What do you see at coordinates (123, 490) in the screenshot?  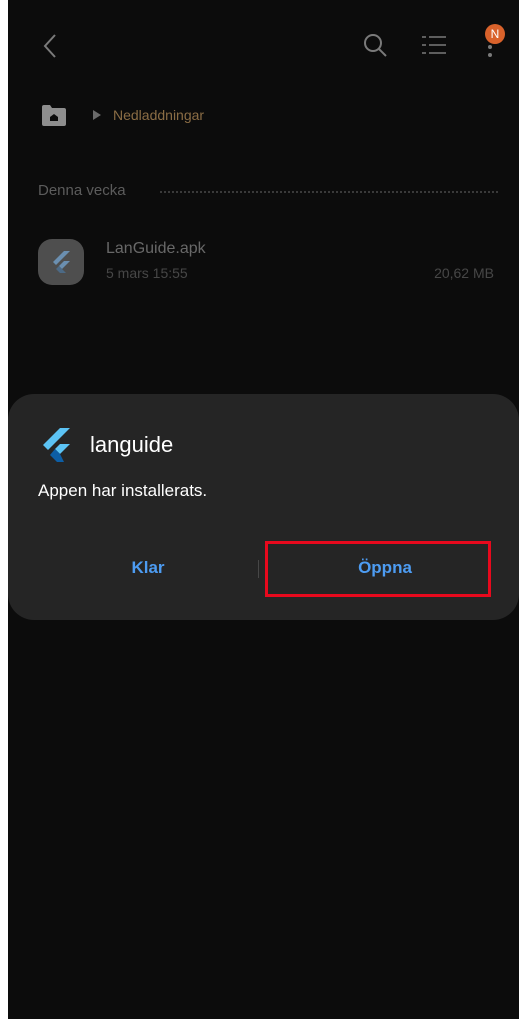 I see `dialog-message: Appen har installerats.` at bounding box center [123, 490].